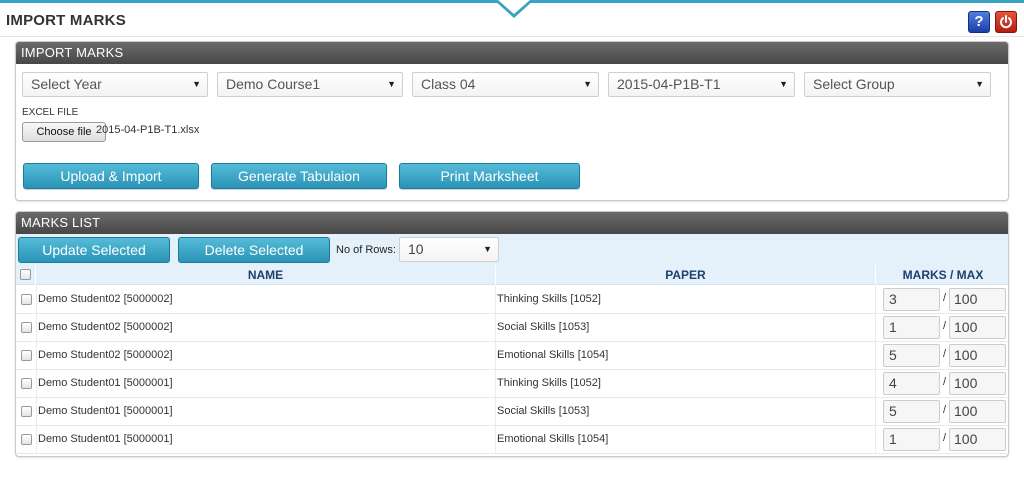  I want to click on column-header-paper: PAPER, so click(686, 275).